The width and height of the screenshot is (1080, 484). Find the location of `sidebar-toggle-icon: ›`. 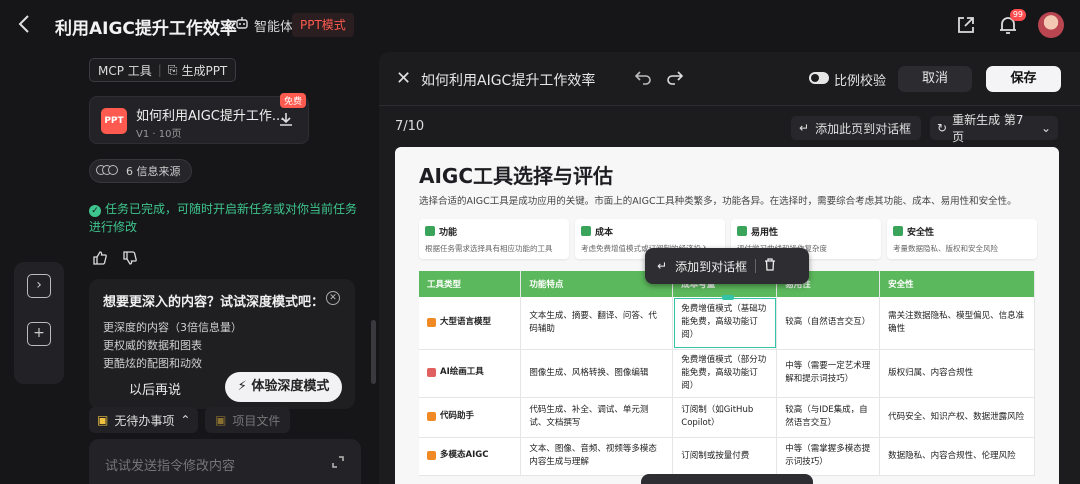

sidebar-toggle-icon: › is located at coordinates (39, 286).